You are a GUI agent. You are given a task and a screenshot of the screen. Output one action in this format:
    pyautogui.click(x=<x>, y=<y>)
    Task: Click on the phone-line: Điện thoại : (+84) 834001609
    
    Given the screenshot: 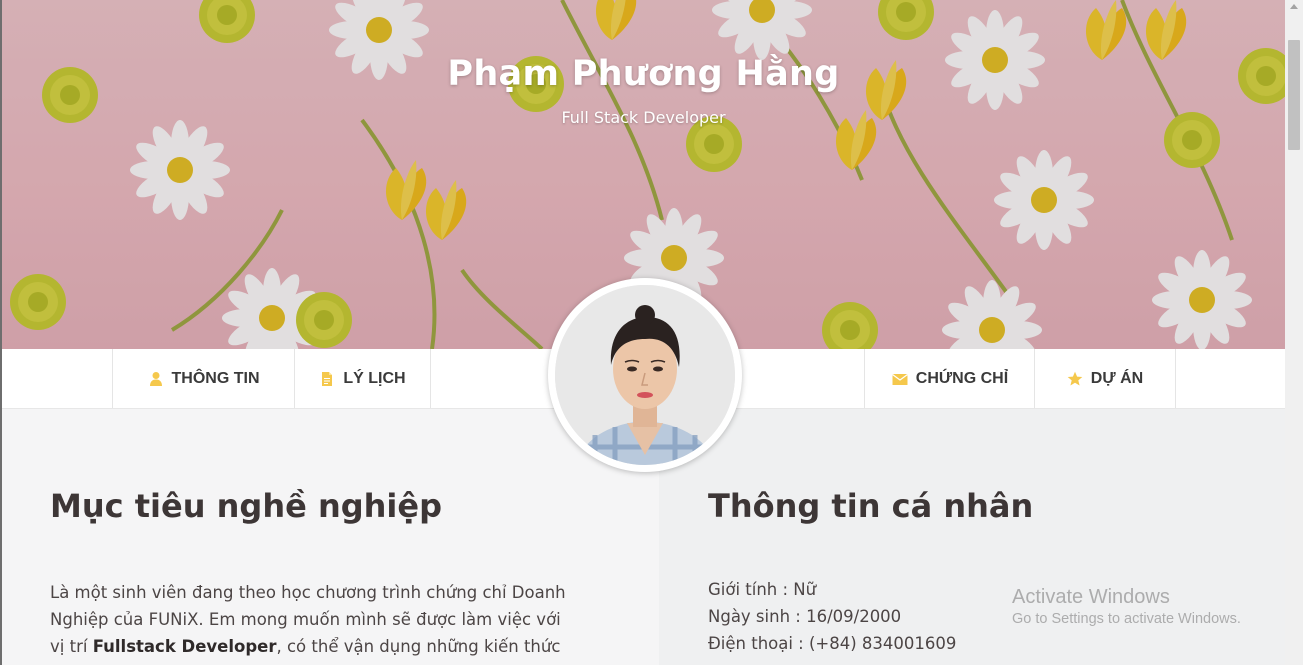 What is the action you would take?
    pyautogui.click(x=832, y=643)
    